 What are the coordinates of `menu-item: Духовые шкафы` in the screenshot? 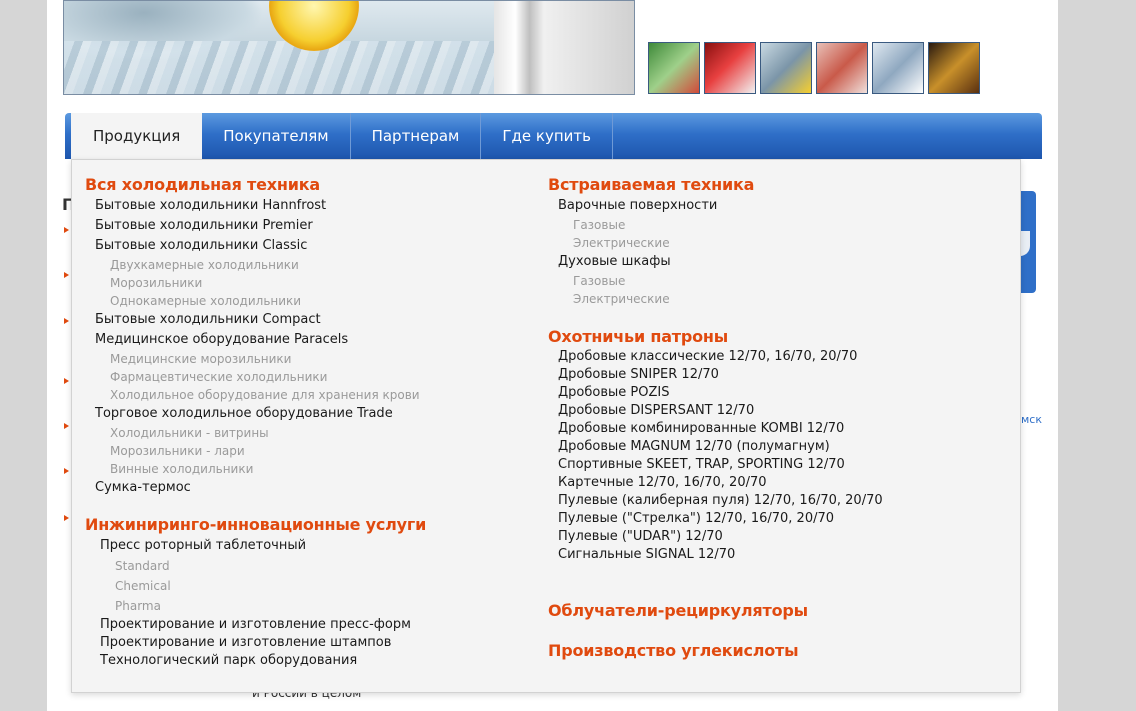 It's located at (715, 262).